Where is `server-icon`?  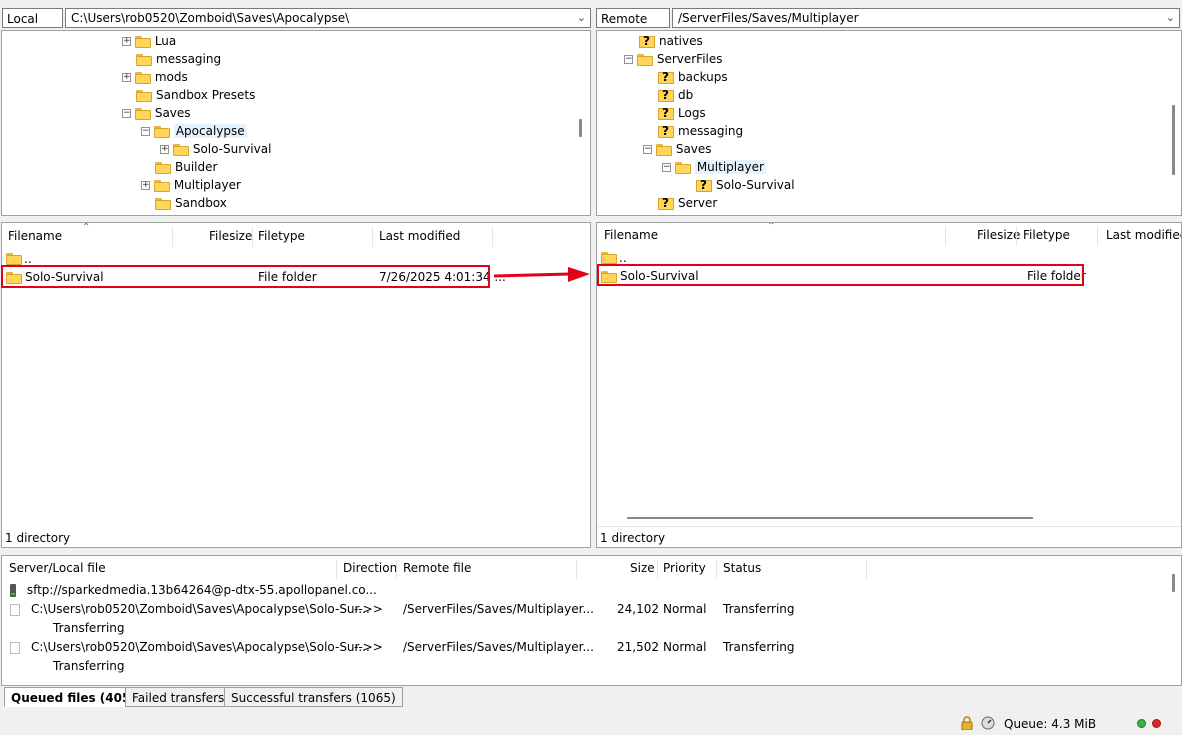 server-icon is located at coordinates (13, 590).